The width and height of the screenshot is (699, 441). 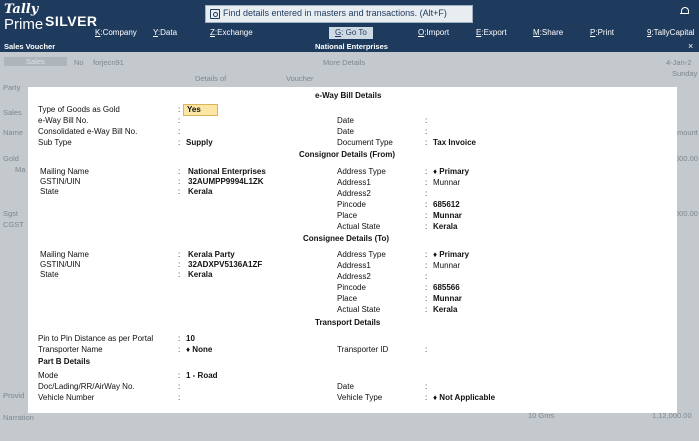 I want to click on col-details-of: Details of, so click(x=211, y=78).